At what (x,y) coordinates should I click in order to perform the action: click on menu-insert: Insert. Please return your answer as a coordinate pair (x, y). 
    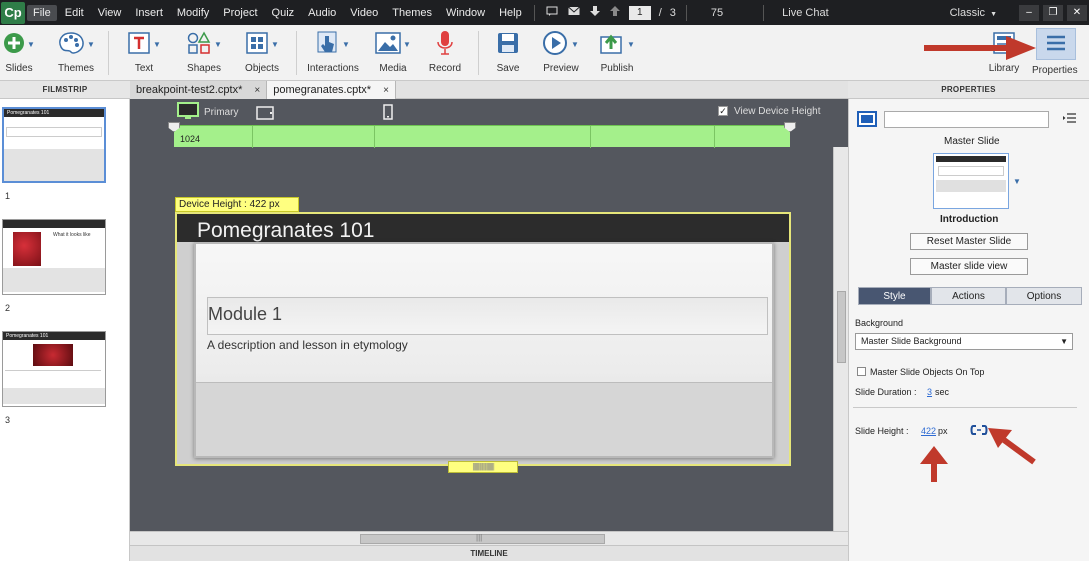
    Looking at the image, I should click on (149, 13).